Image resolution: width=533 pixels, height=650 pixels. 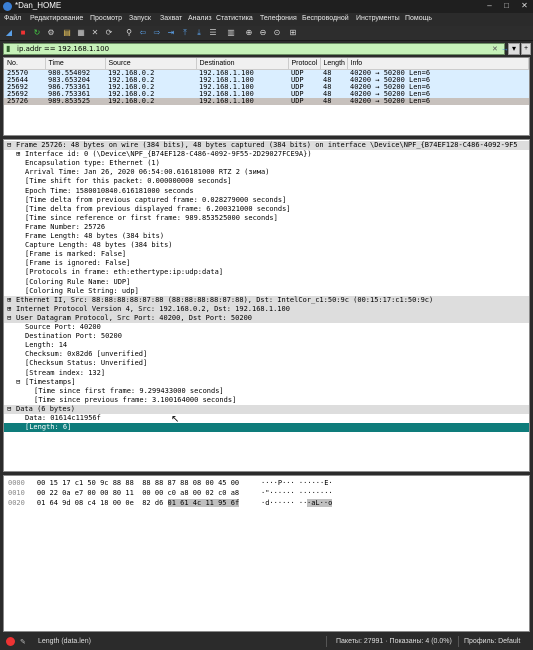 What do you see at coordinates (12, 18) in the screenshot?
I see `menu-file: Файл` at bounding box center [12, 18].